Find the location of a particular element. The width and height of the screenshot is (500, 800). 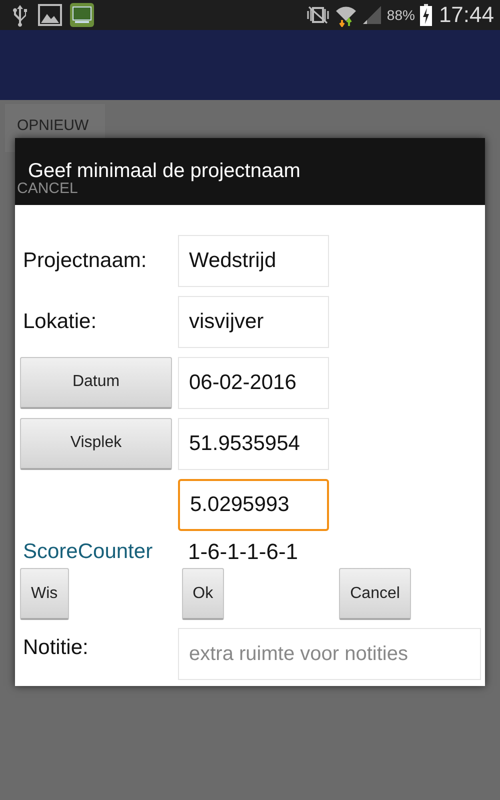

score-value: 1-6-1-1-6-1 is located at coordinates (242, 552).